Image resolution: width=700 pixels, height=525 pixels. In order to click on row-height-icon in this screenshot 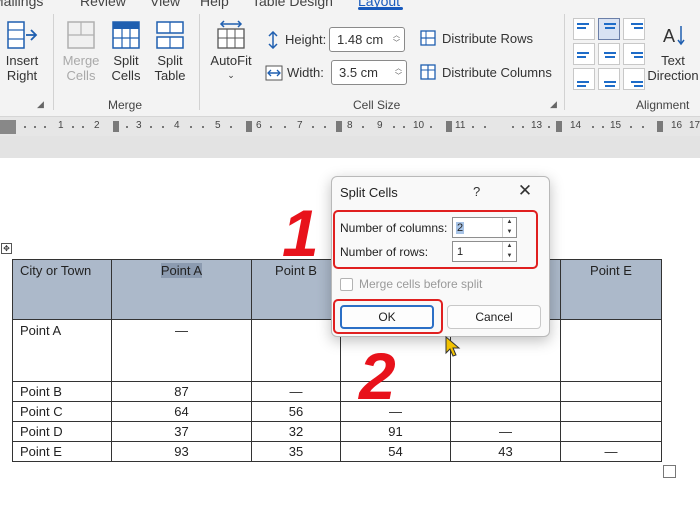, I will do `click(273, 39)`.